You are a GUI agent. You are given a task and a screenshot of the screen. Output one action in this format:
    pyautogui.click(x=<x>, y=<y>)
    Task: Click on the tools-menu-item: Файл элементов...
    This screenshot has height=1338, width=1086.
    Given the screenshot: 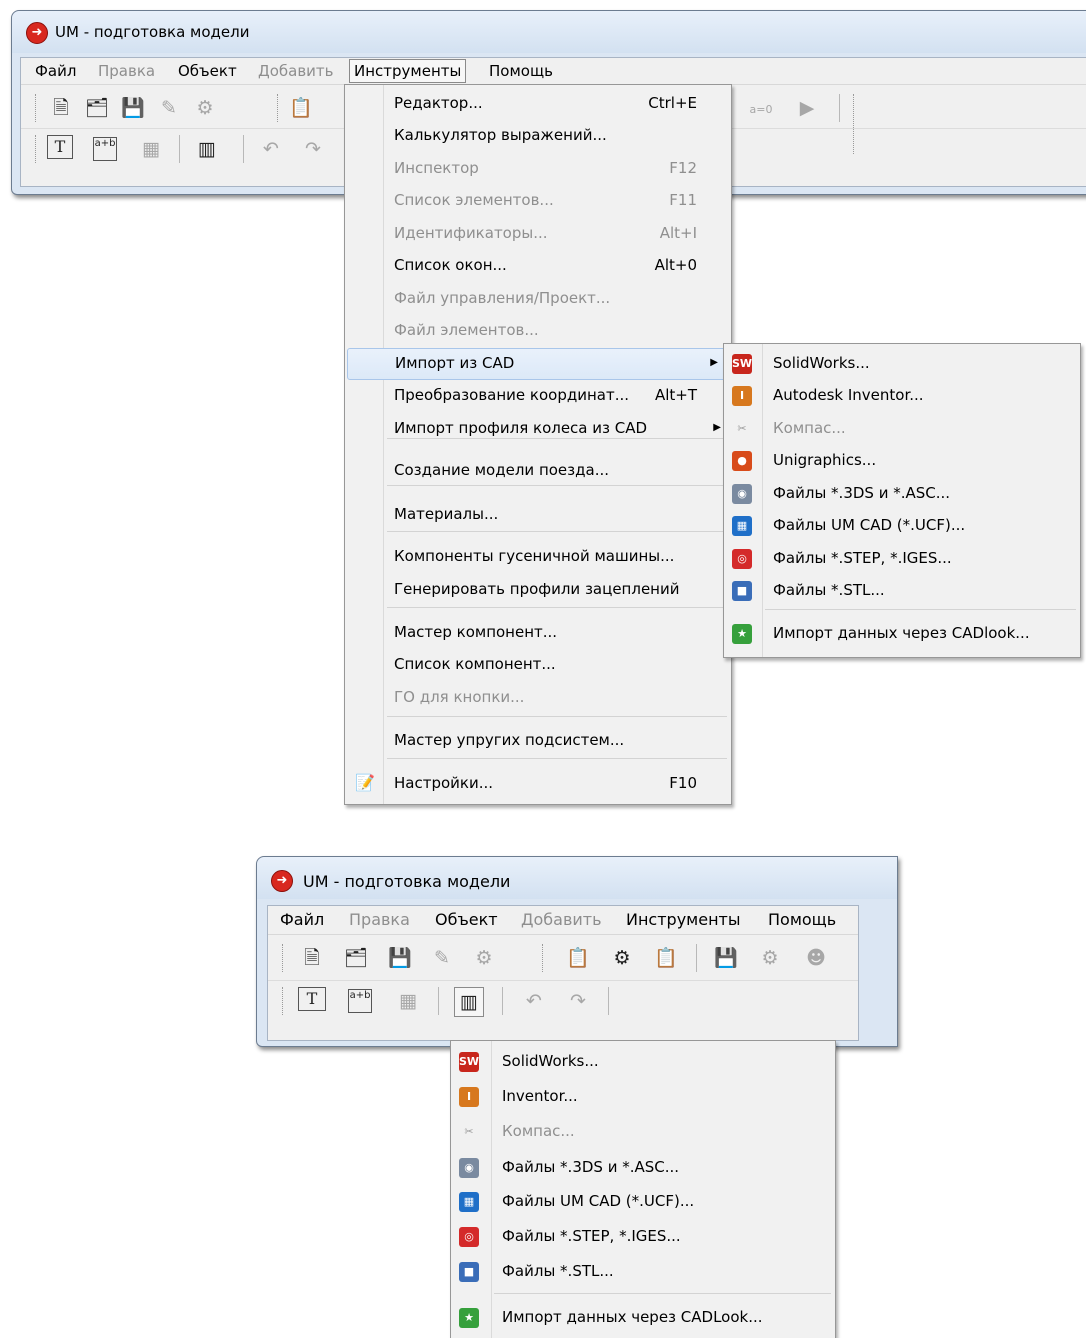 What is the action you would take?
    pyautogui.click(x=538, y=331)
    